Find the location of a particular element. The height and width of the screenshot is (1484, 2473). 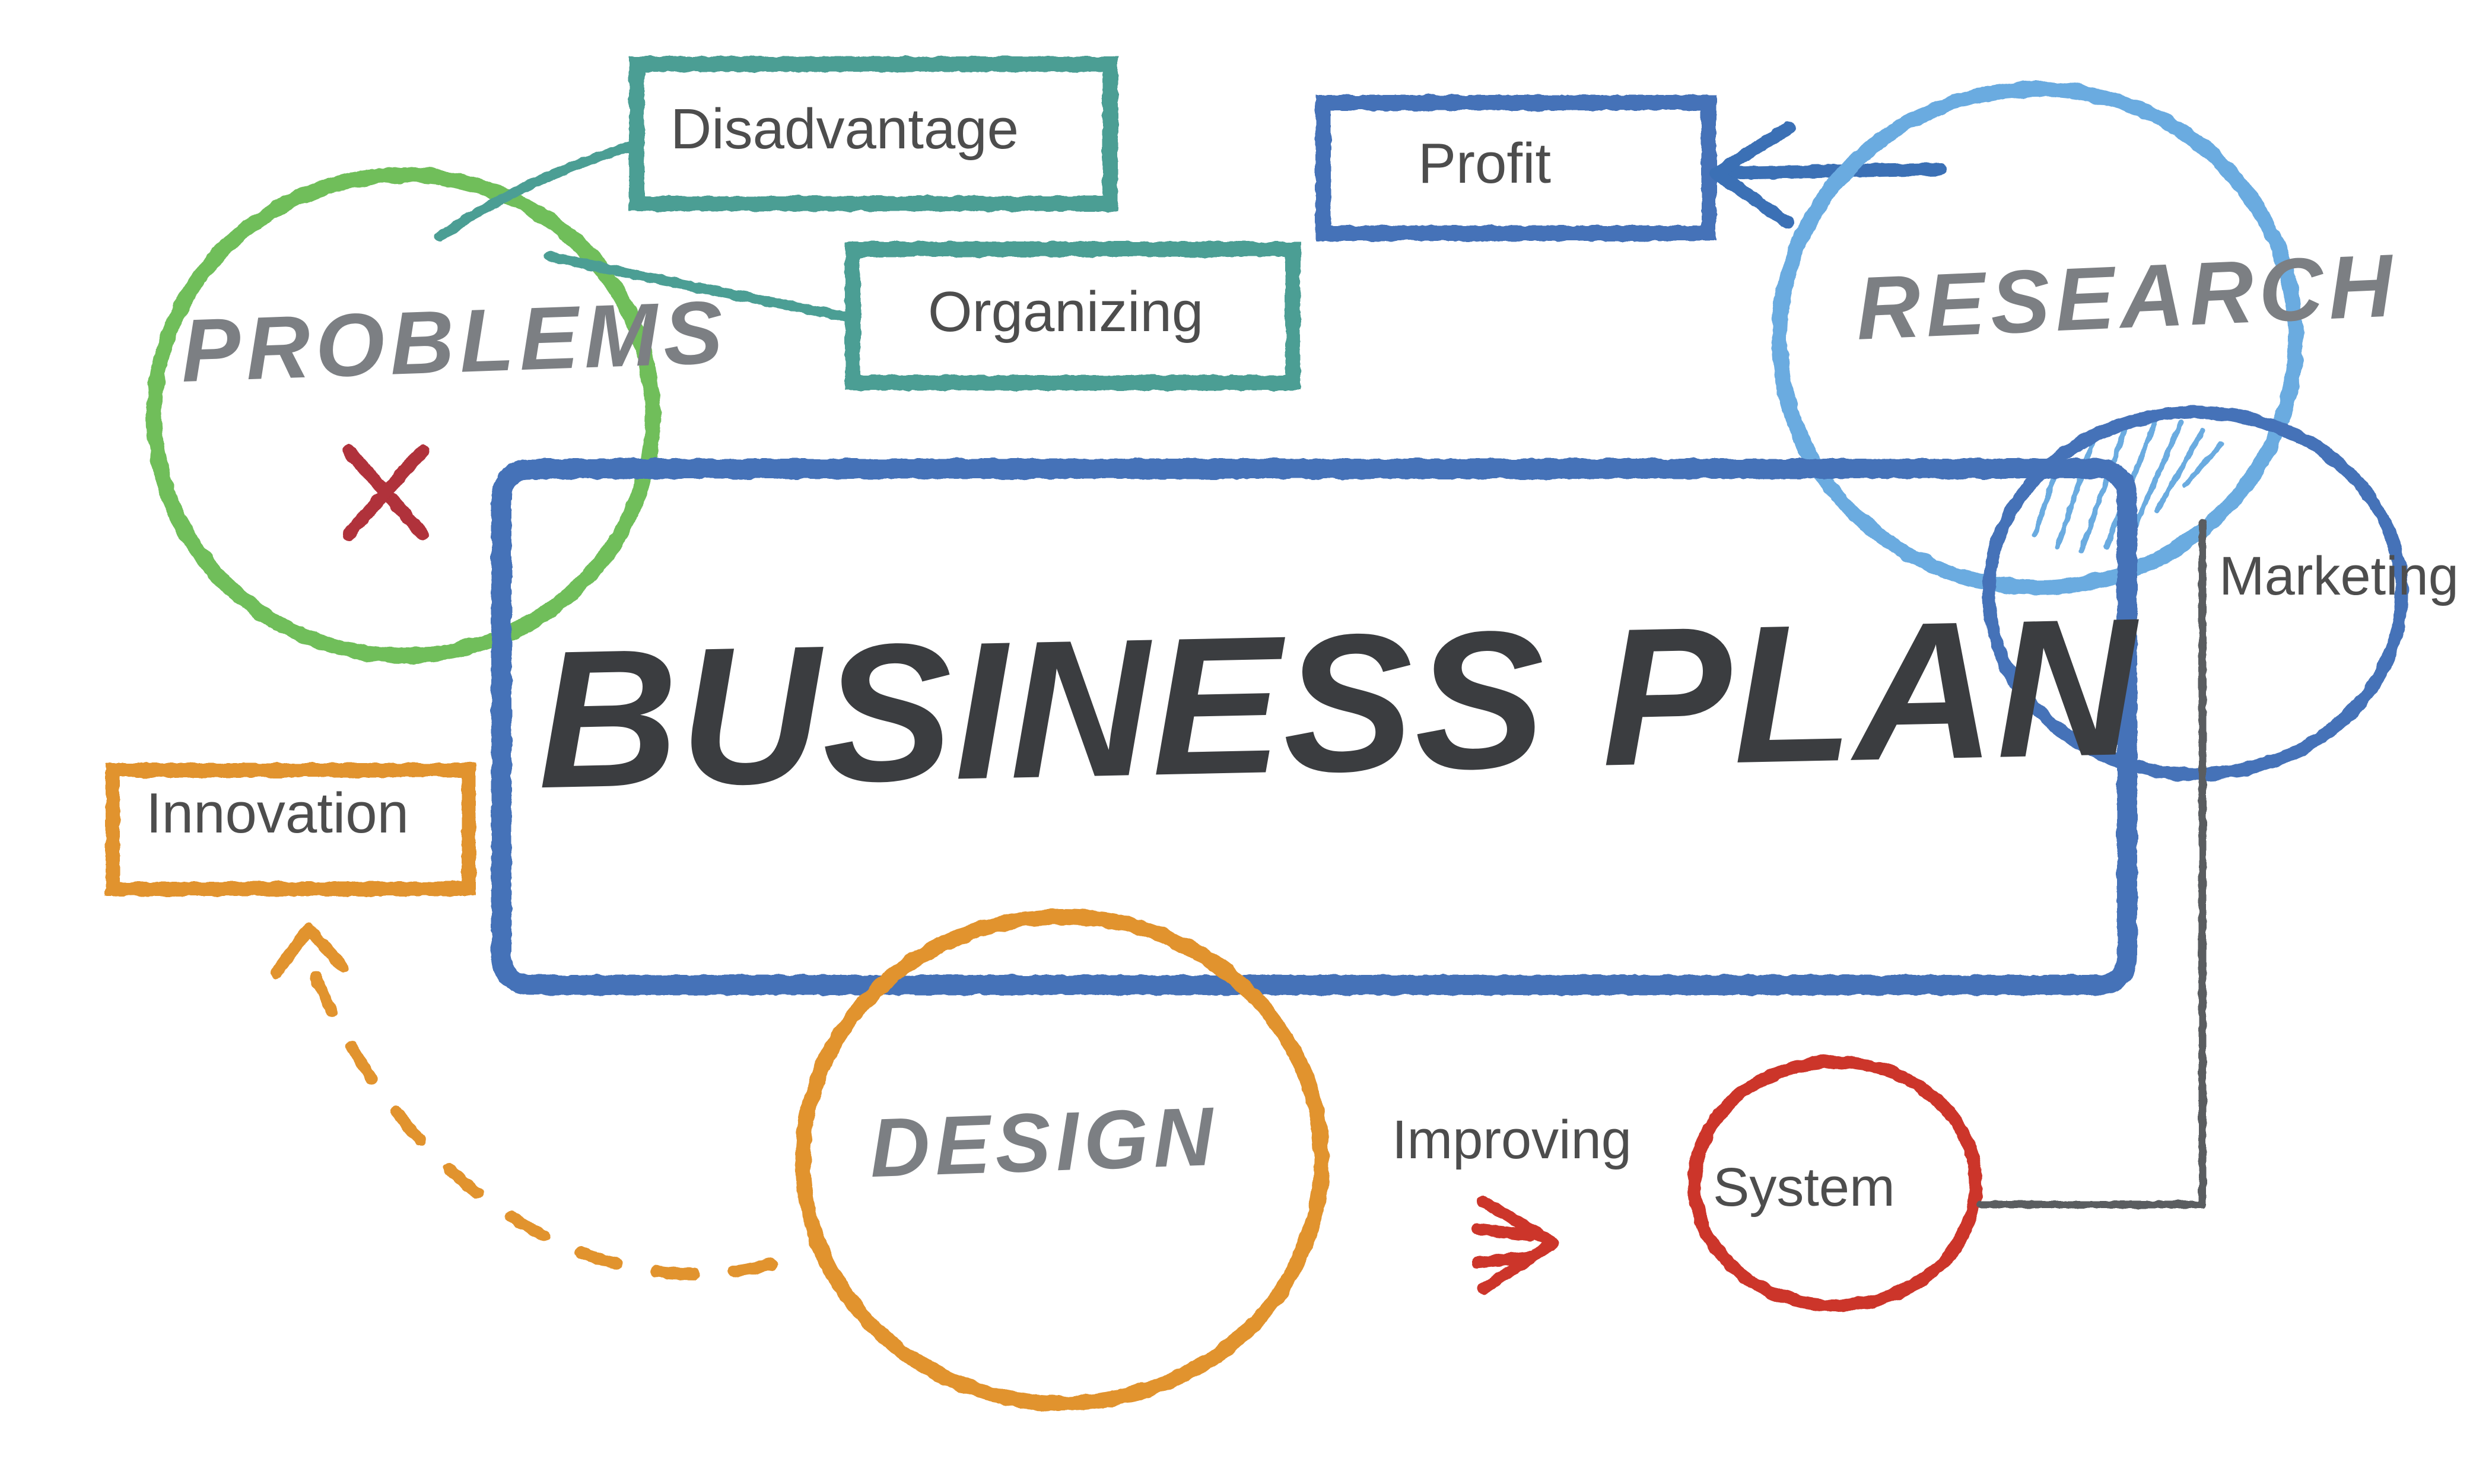

annotation-improving: Improving is located at coordinates (1512, 1140).